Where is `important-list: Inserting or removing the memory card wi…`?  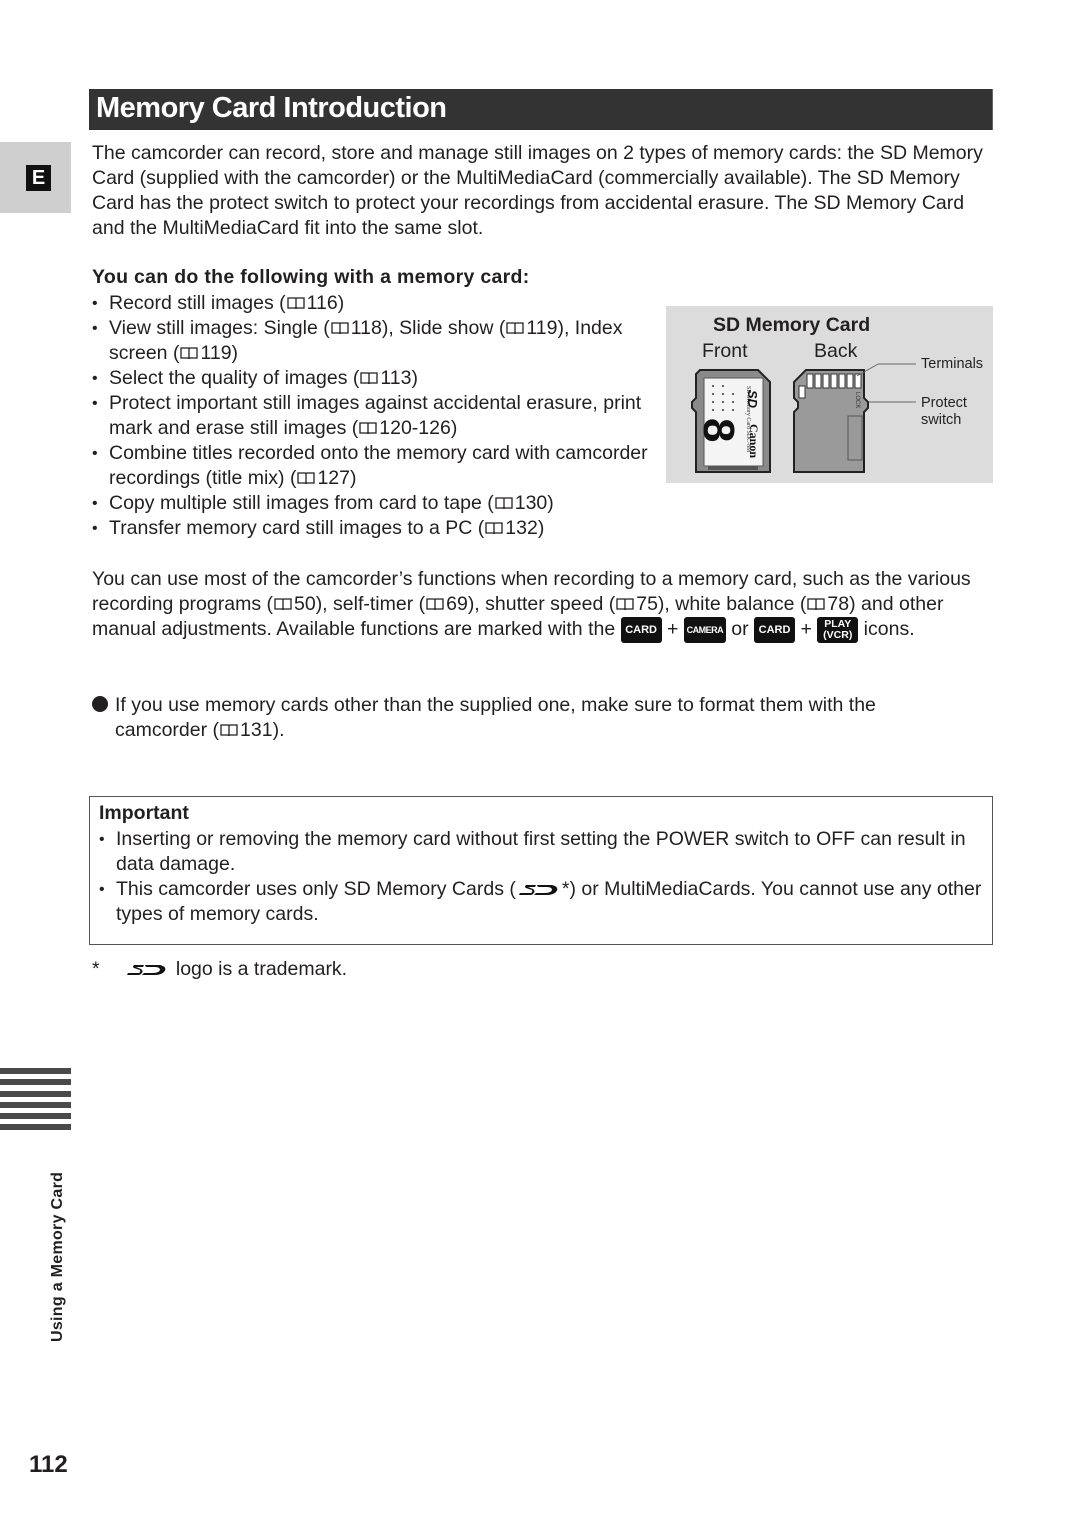 important-list: Inserting or removing the memory card wi… is located at coordinates (544, 877).